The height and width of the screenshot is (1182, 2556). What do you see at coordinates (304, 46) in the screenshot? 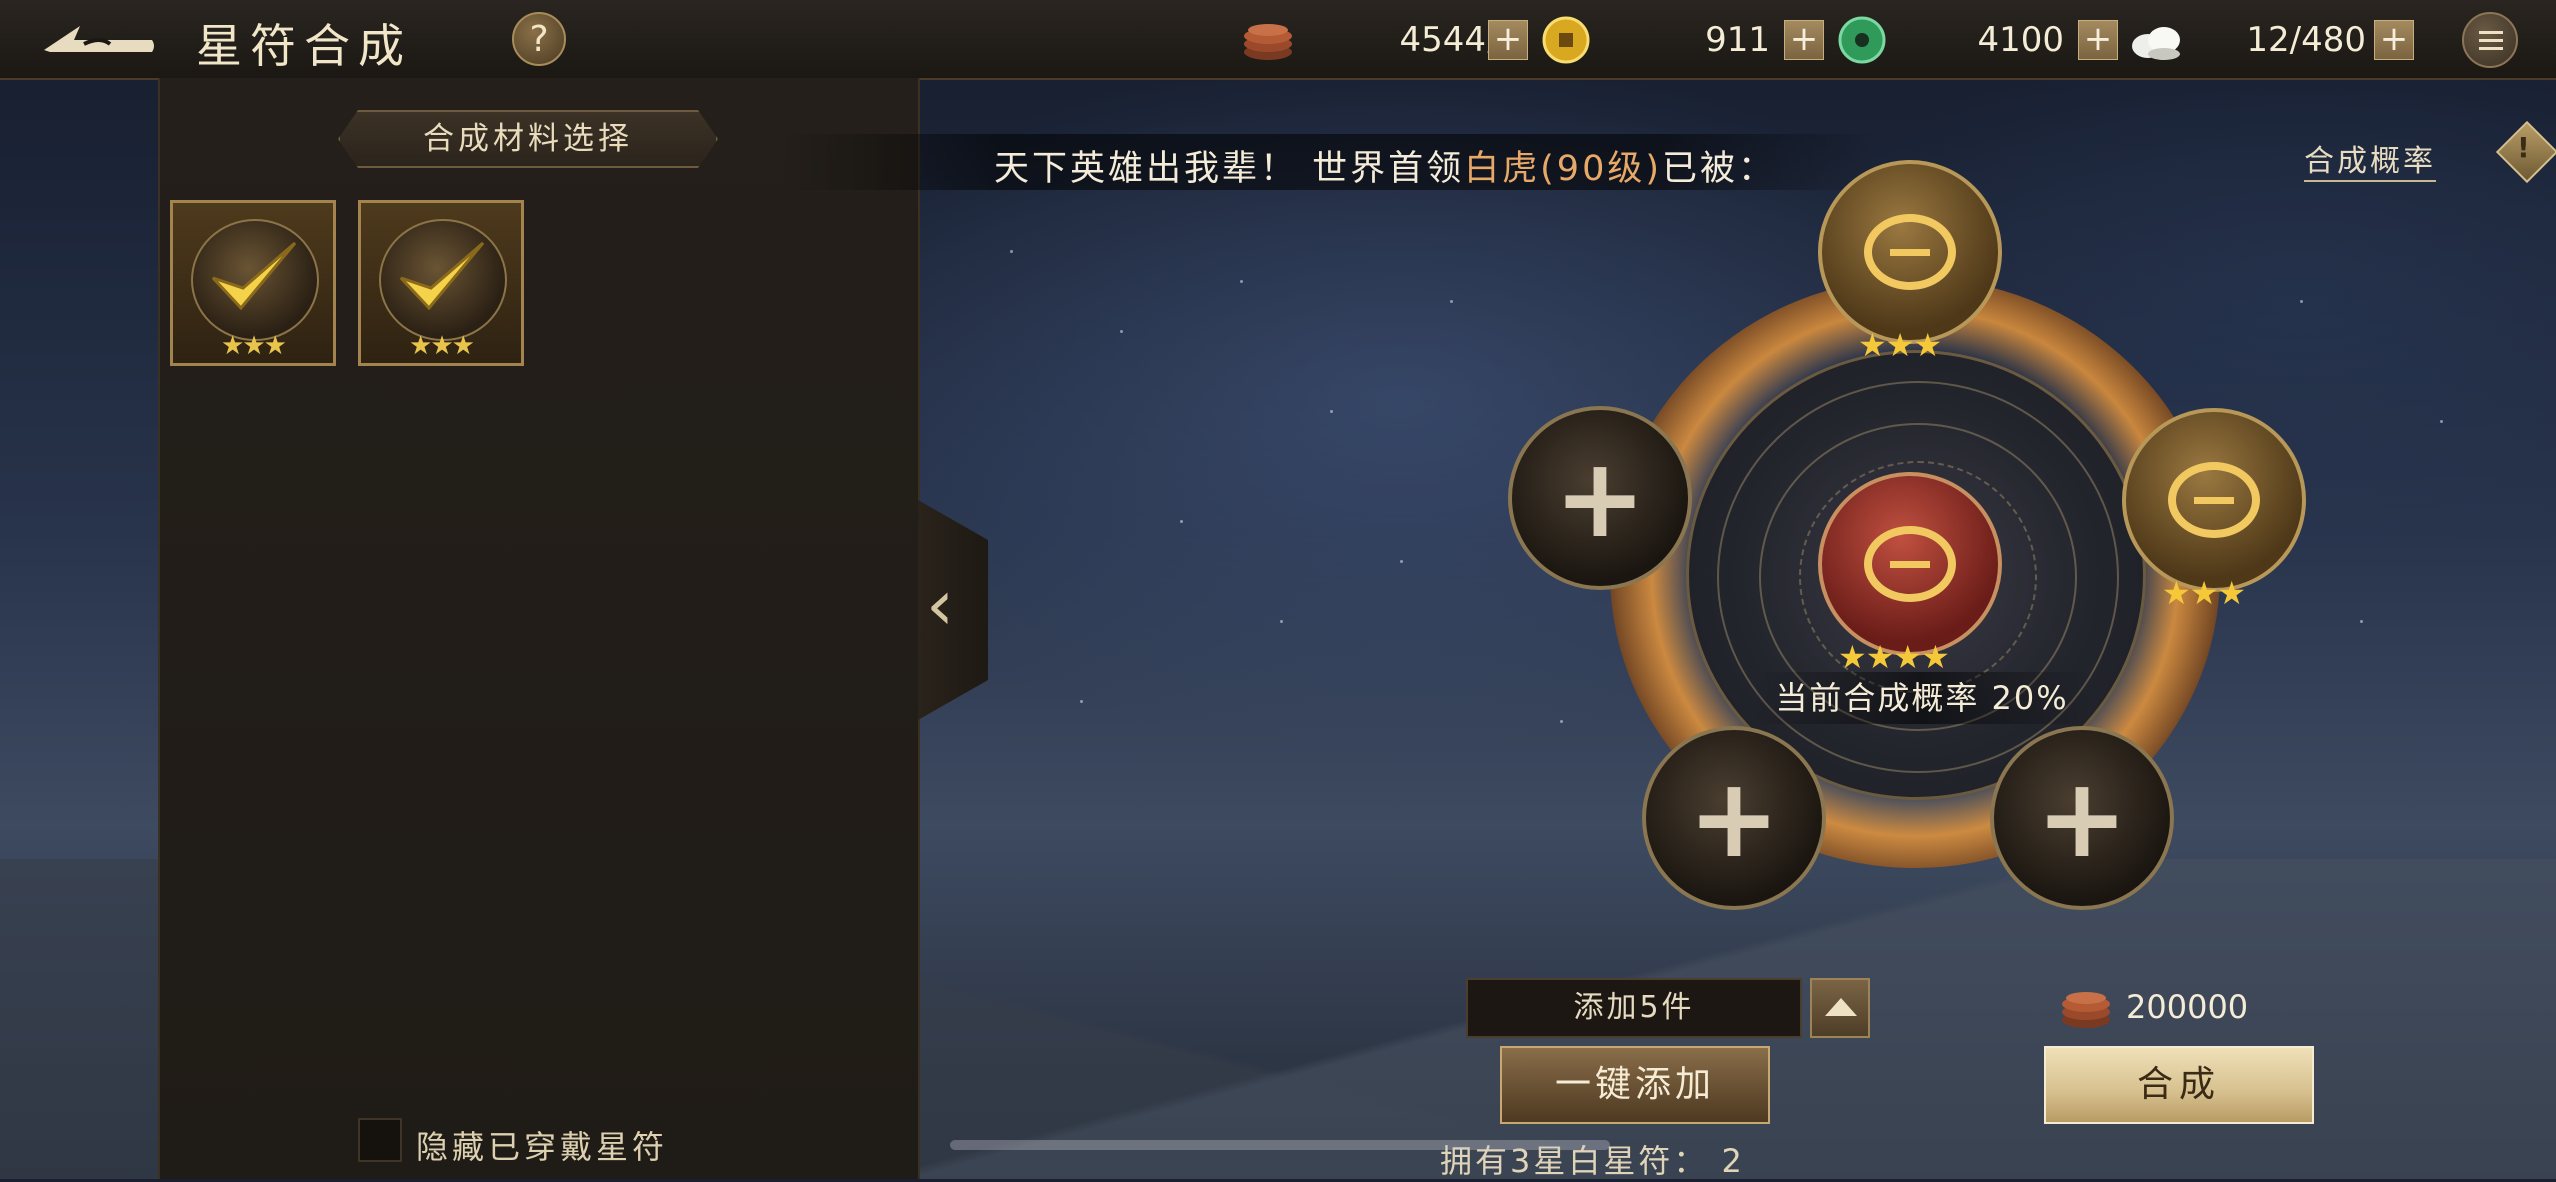
I see `page-title: 星符合成` at bounding box center [304, 46].